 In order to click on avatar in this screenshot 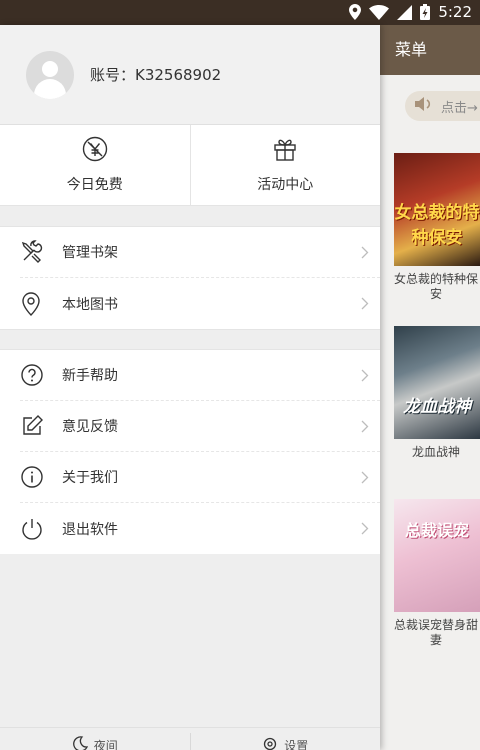, I will do `click(50, 74)`.